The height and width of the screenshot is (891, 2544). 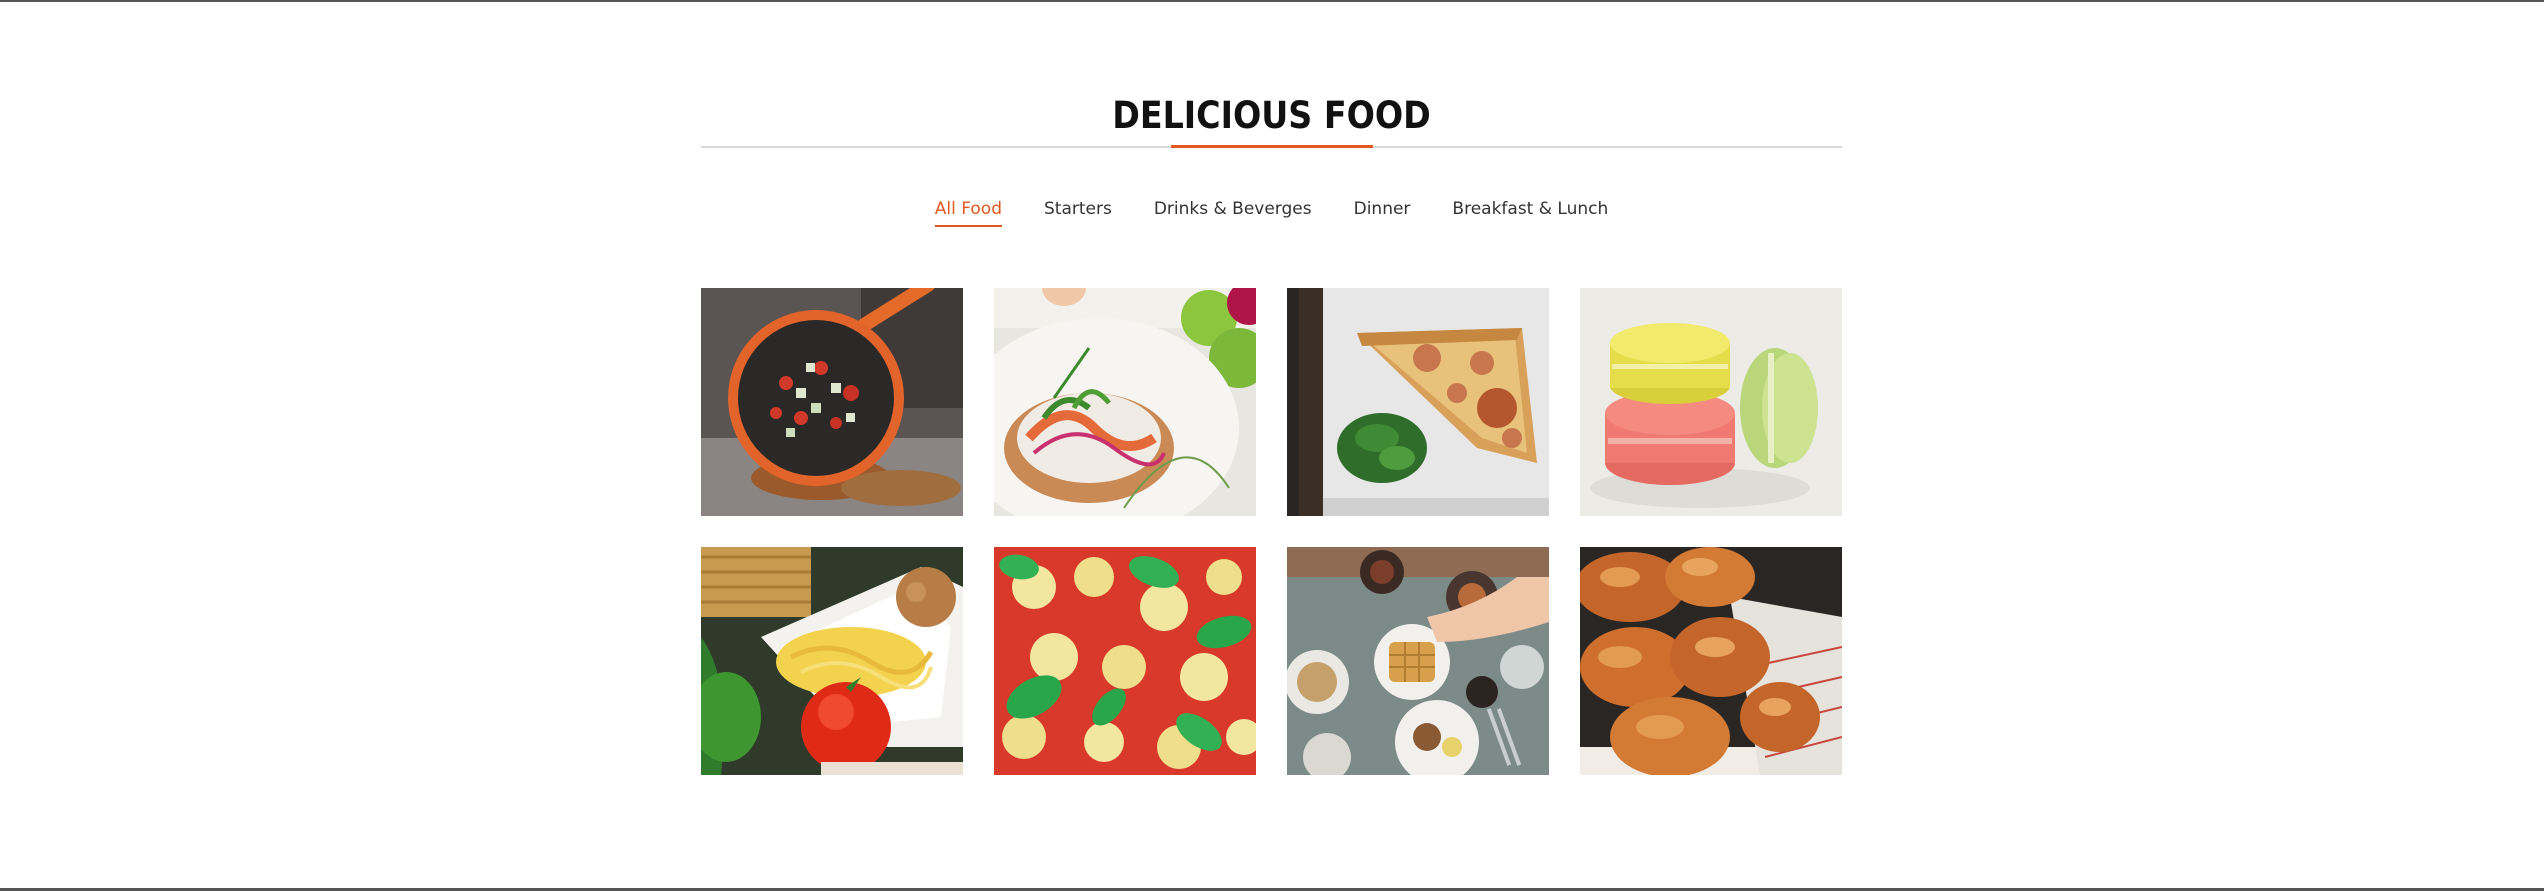 I want to click on gallery-item-salad-plate, so click(x=1125, y=402).